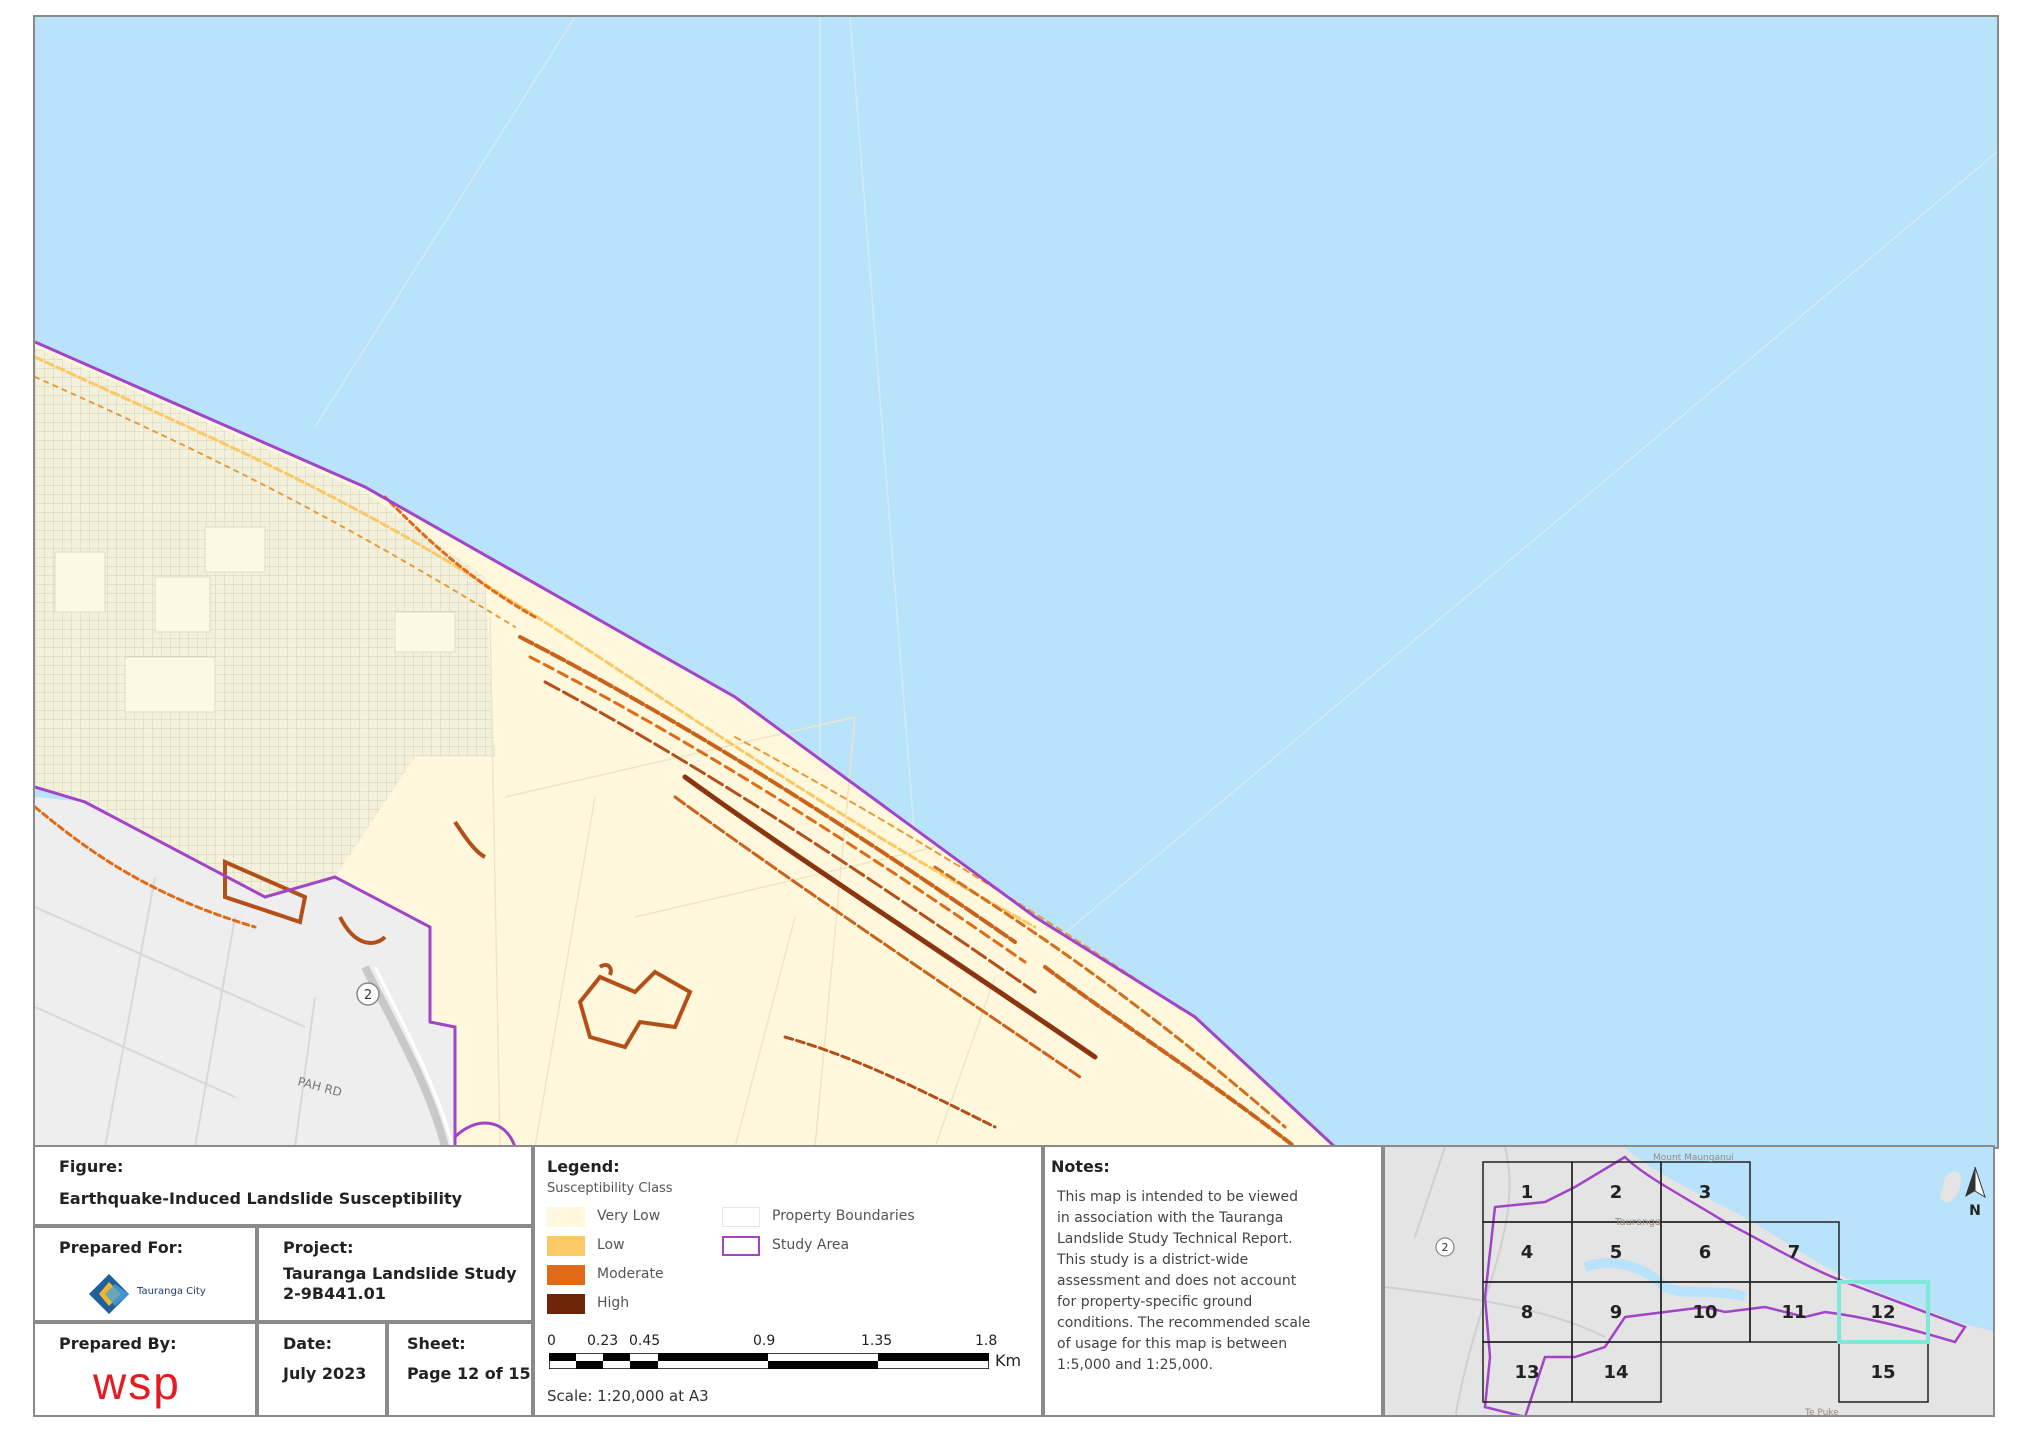 This screenshot has width=2025, height=1432. What do you see at coordinates (1616, 1312) in the screenshot?
I see `index-sheet-number: 9` at bounding box center [1616, 1312].